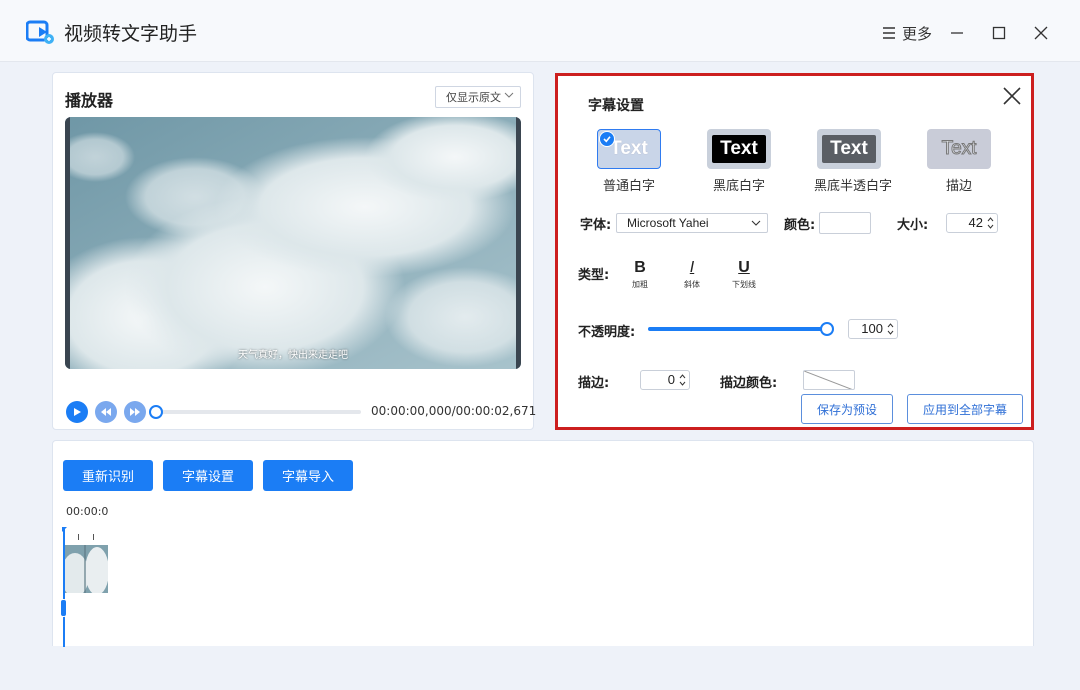 Image resolution: width=1080 pixels, height=690 pixels. I want to click on preset-label: 黑底白字, so click(738, 186).